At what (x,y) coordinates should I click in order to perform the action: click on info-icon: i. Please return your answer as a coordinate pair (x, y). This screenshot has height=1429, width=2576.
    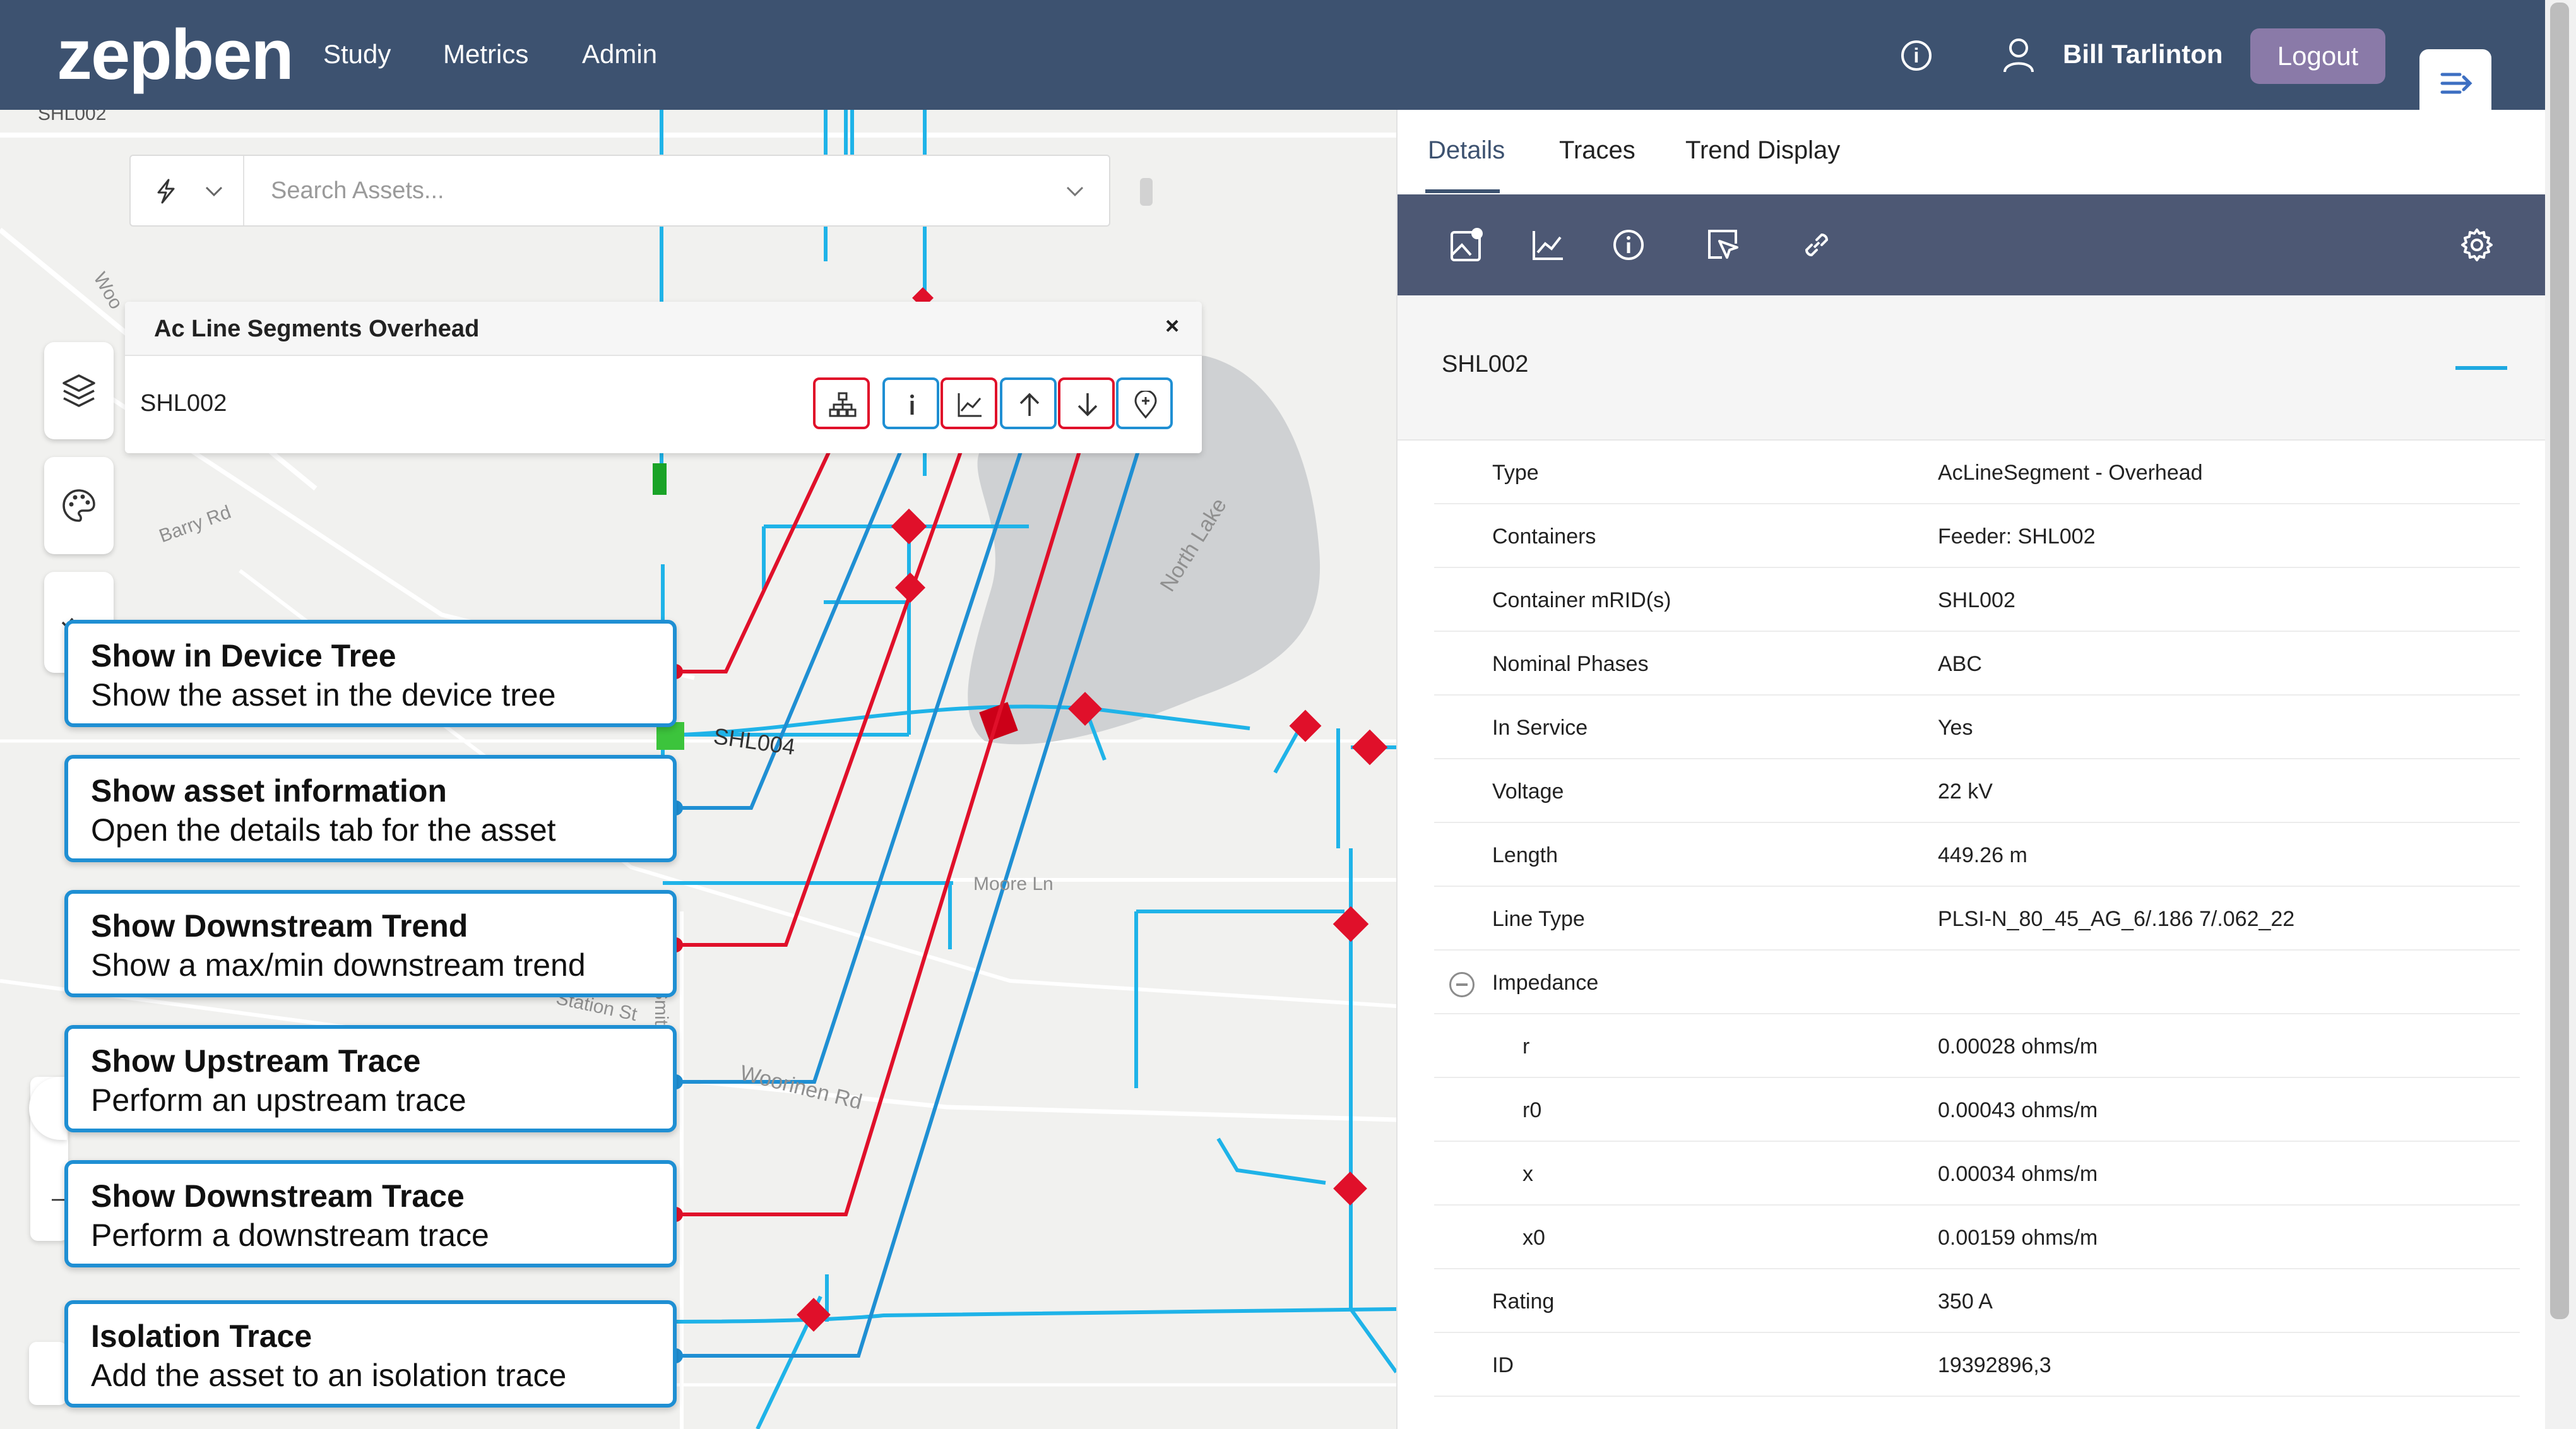
    Looking at the image, I should click on (1916, 55).